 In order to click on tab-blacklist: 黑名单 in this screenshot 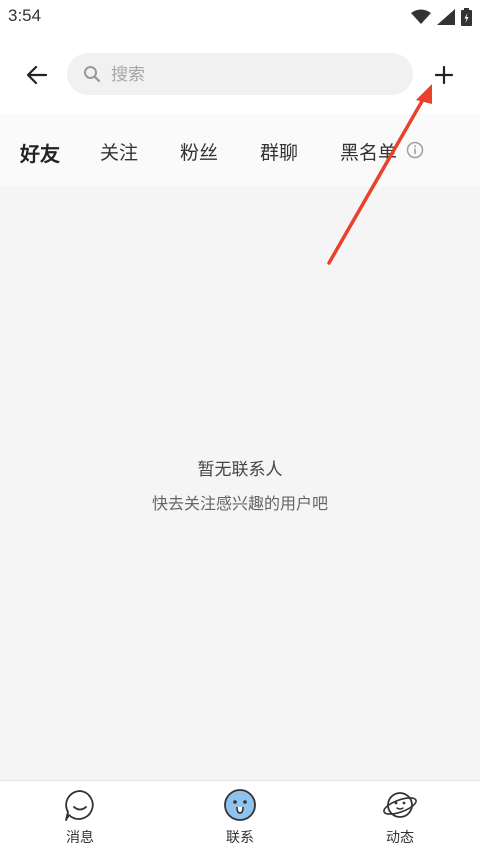, I will do `click(368, 151)`.